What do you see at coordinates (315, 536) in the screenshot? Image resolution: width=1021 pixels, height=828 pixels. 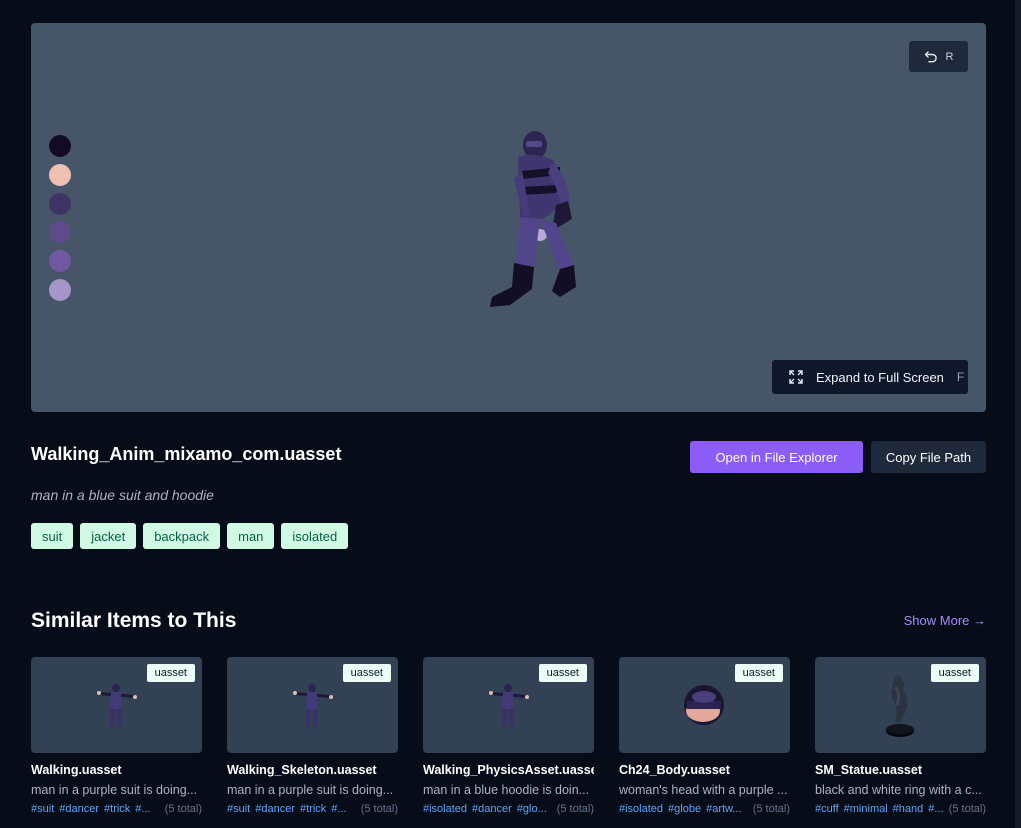 I see `tag-chip: isolated` at bounding box center [315, 536].